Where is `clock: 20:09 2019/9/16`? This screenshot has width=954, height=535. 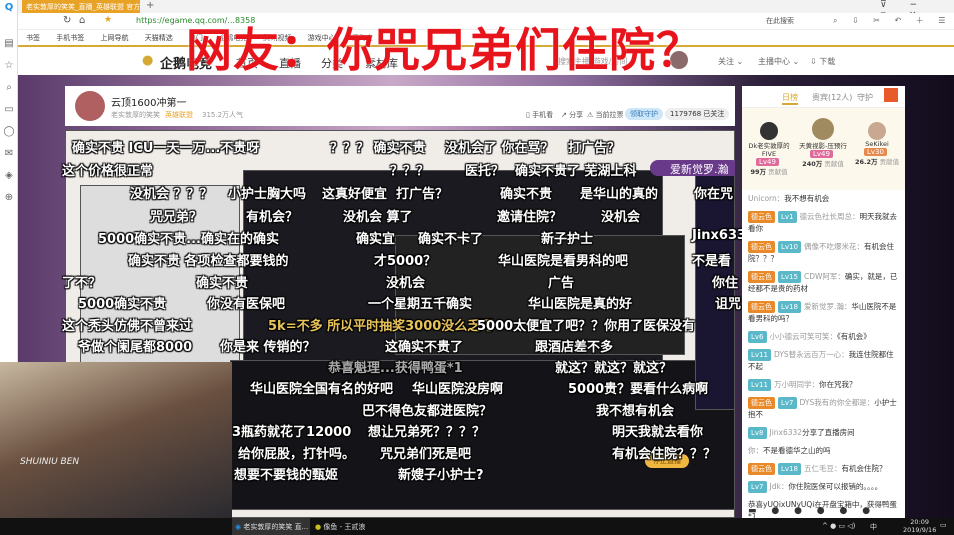 clock: 20:09 2019/9/16 is located at coordinates (919, 526).